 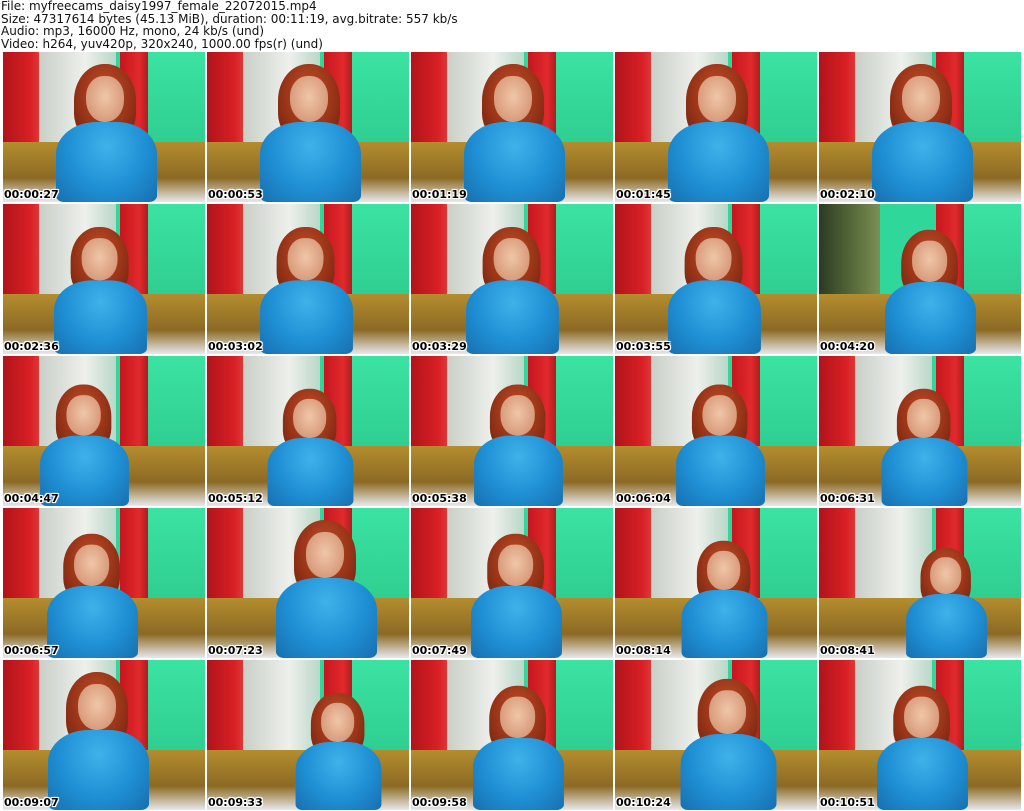 I want to click on timestamp-label: 00:00:27, so click(x=31, y=194).